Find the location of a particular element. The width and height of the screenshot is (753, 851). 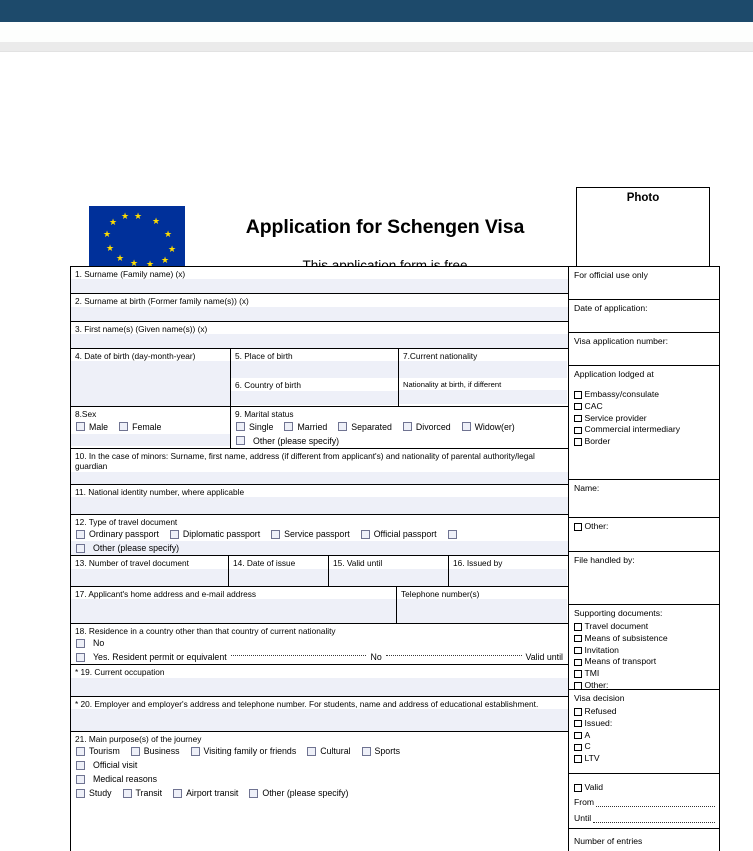

checkbox-diplomatic-passport: Diplomatic passport is located at coordinates (214, 534).